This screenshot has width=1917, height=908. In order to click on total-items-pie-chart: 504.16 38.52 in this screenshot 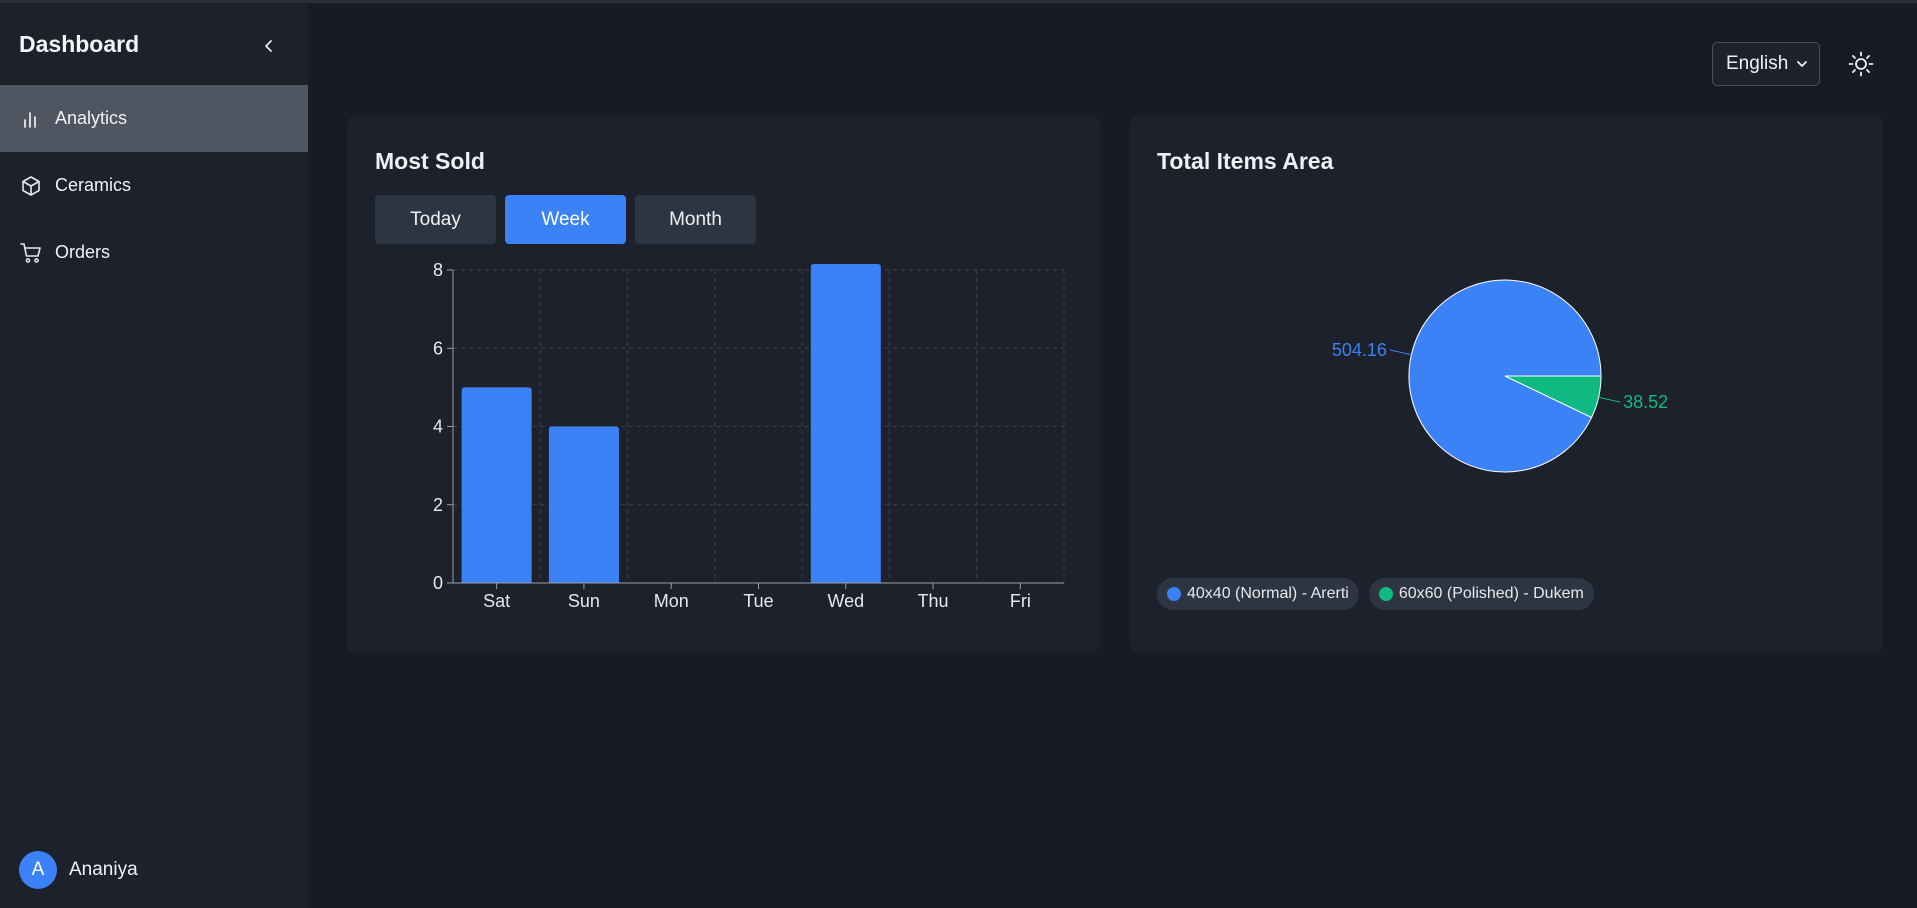, I will do `click(1500, 376)`.